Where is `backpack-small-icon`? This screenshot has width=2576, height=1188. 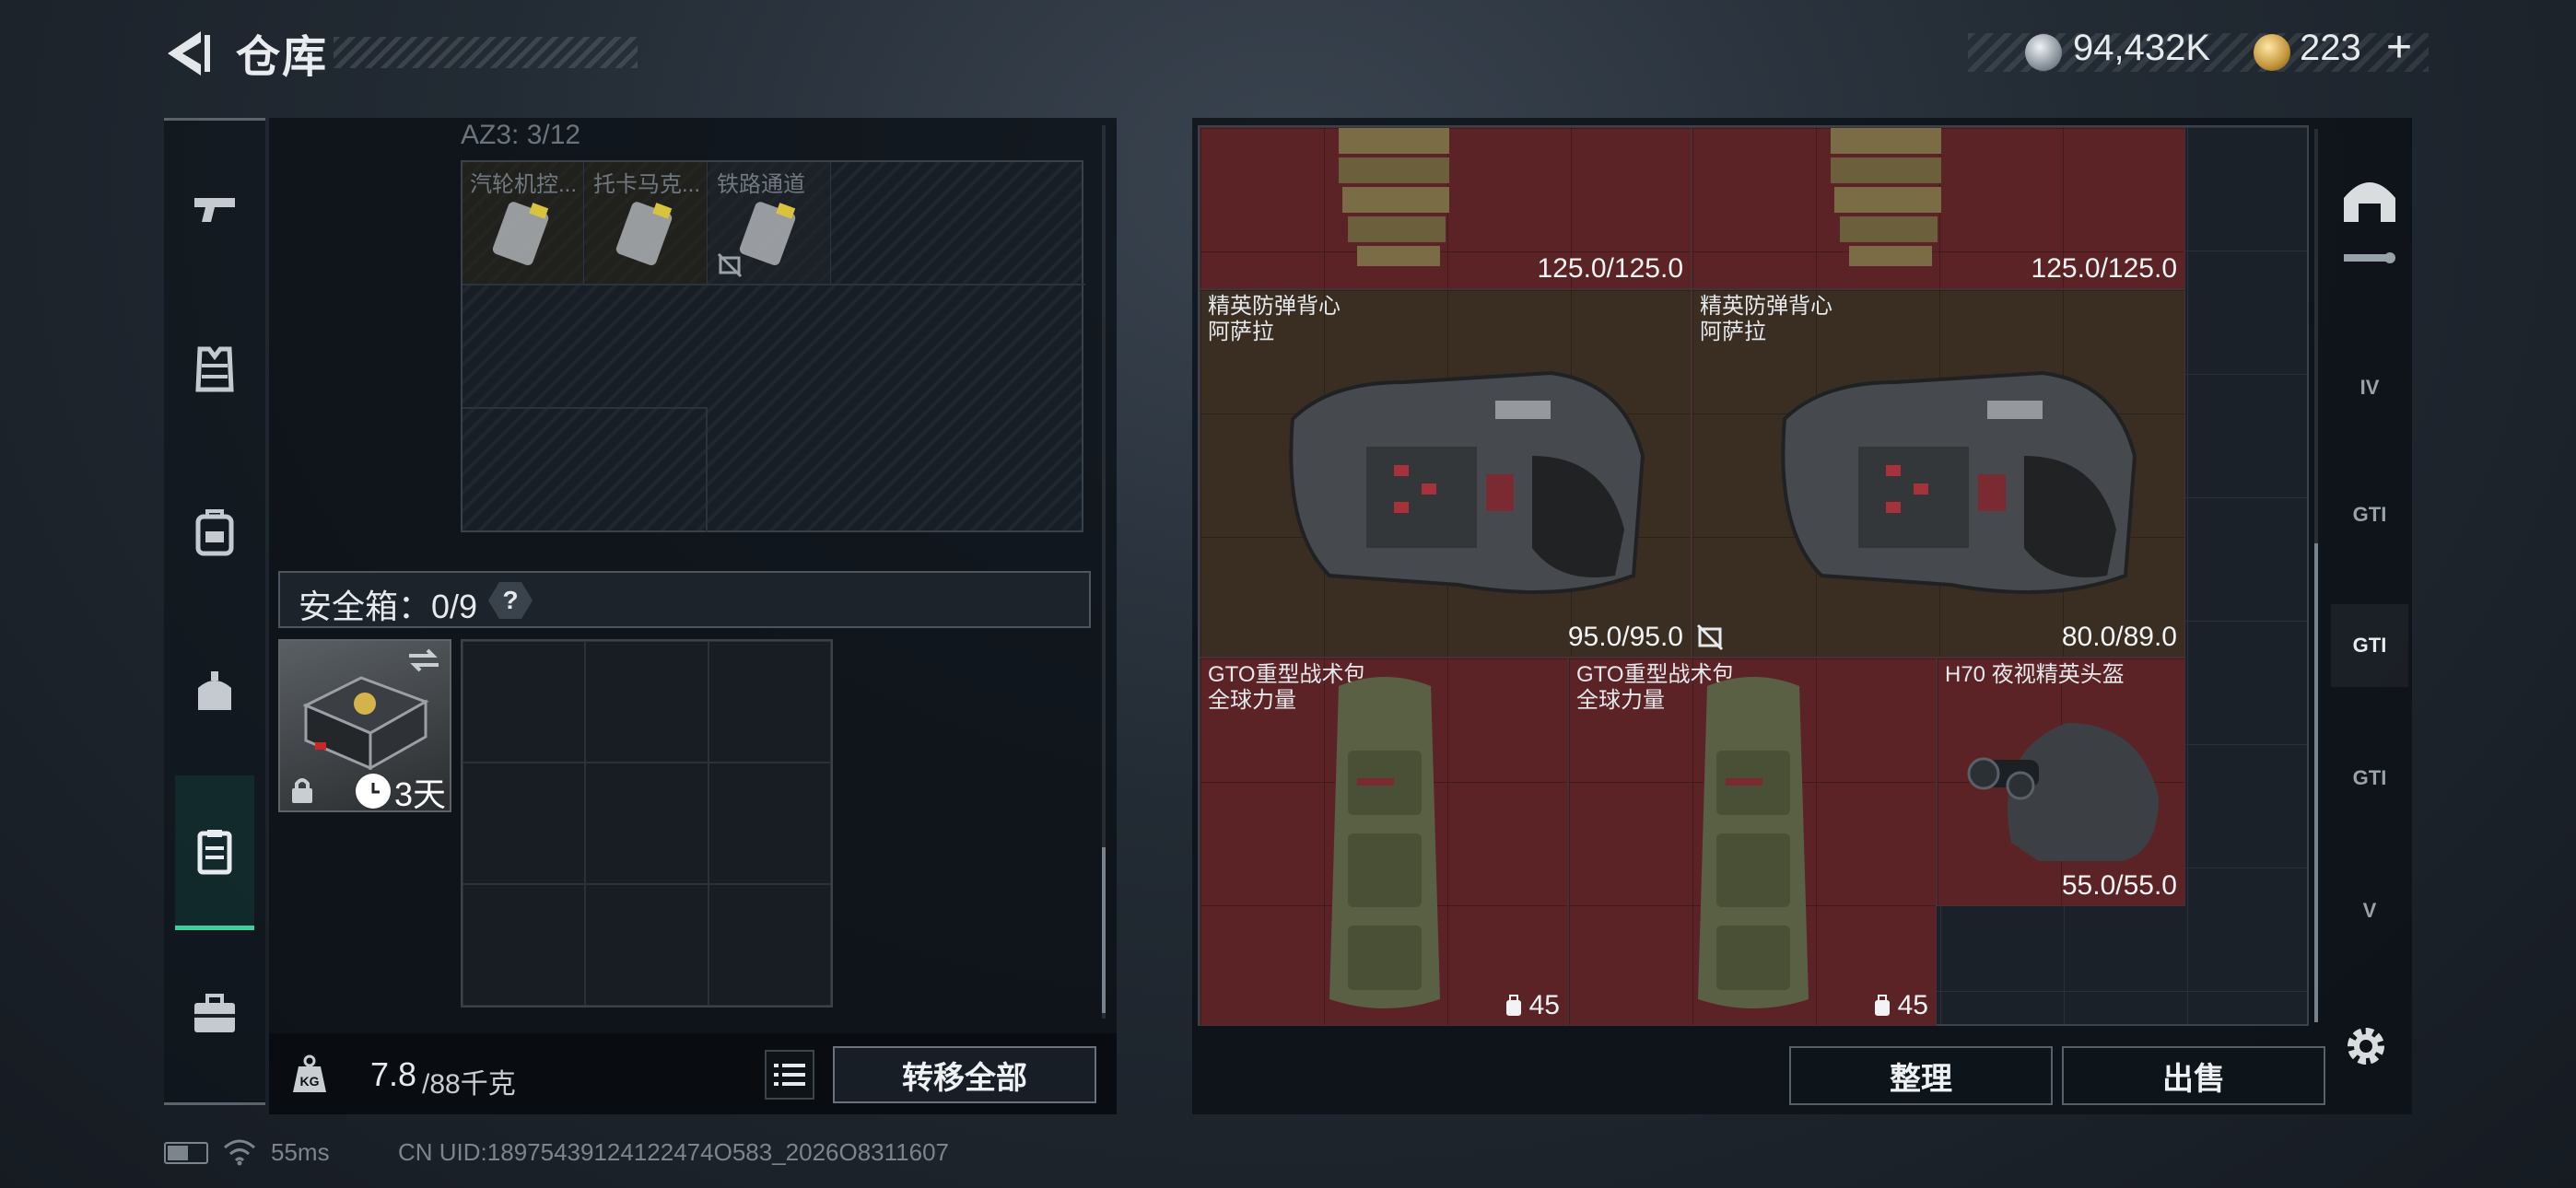
backpack-small-icon is located at coordinates (1513, 1005).